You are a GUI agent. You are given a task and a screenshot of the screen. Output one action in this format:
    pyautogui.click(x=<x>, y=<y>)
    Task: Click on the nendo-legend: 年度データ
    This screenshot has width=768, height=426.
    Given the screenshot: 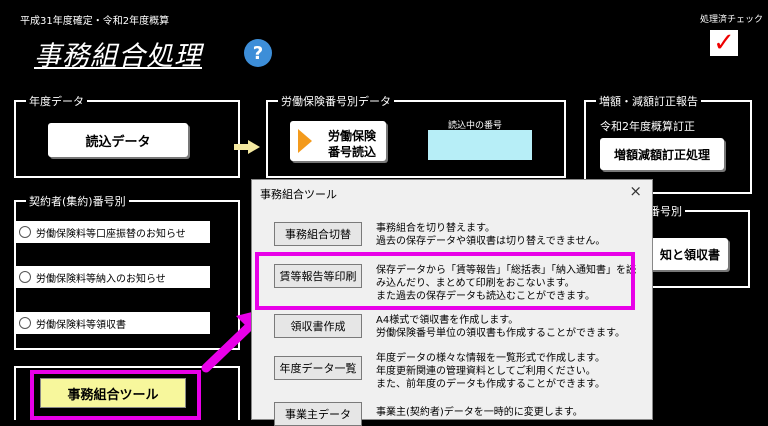 What is the action you would take?
    pyautogui.click(x=56, y=101)
    